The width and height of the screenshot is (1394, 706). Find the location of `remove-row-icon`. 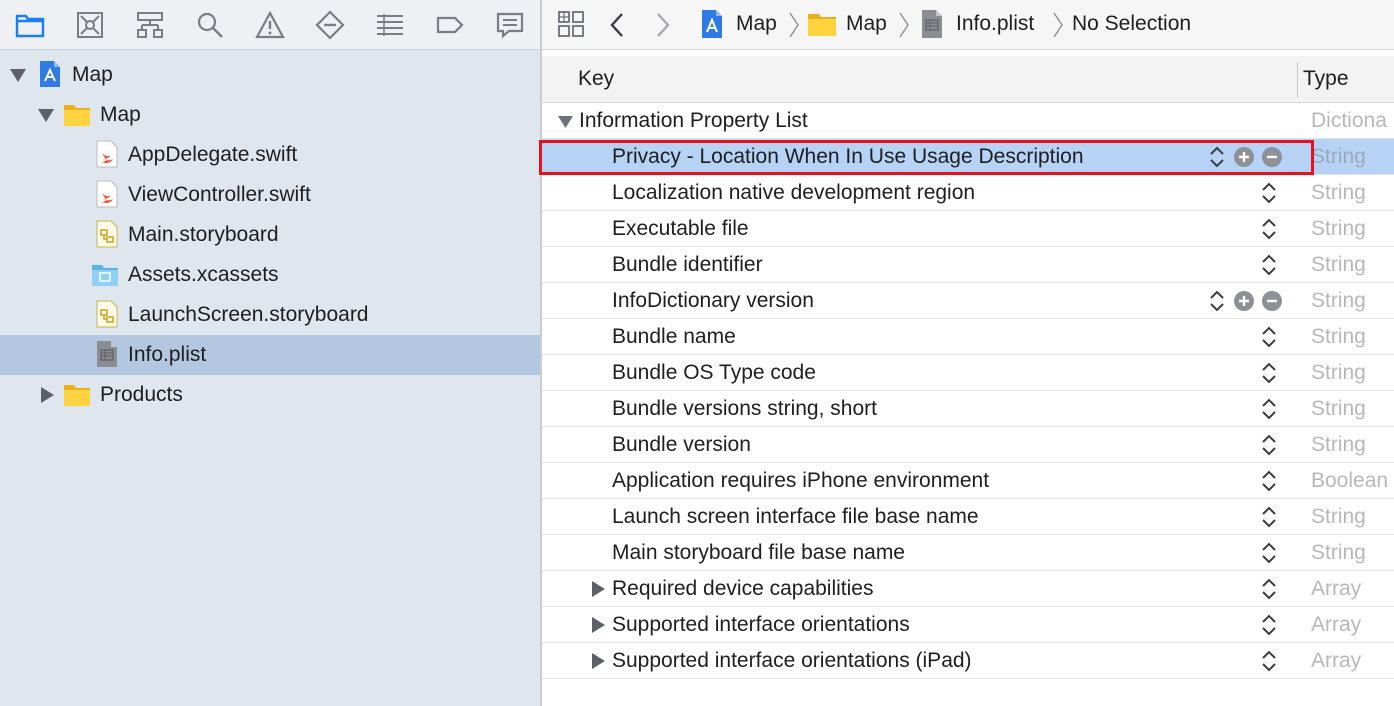

remove-row-icon is located at coordinates (1272, 301).